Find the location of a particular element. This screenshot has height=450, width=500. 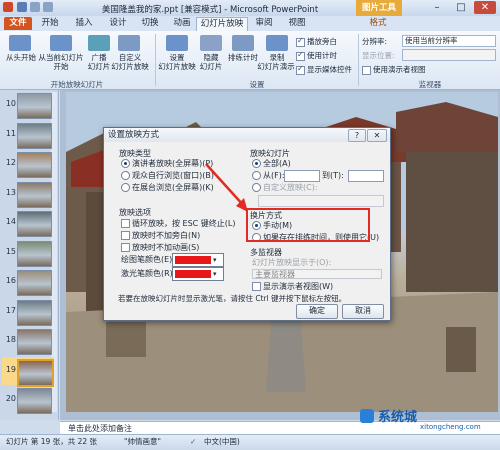

powerpoint-logo-icon is located at coordinates (8, 7).